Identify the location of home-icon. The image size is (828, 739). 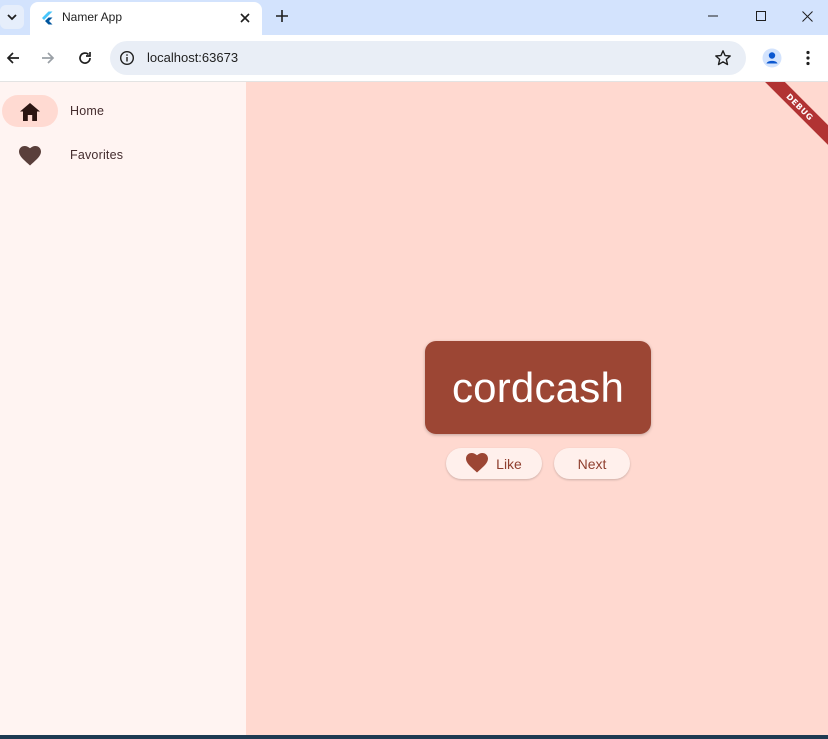
(30, 112).